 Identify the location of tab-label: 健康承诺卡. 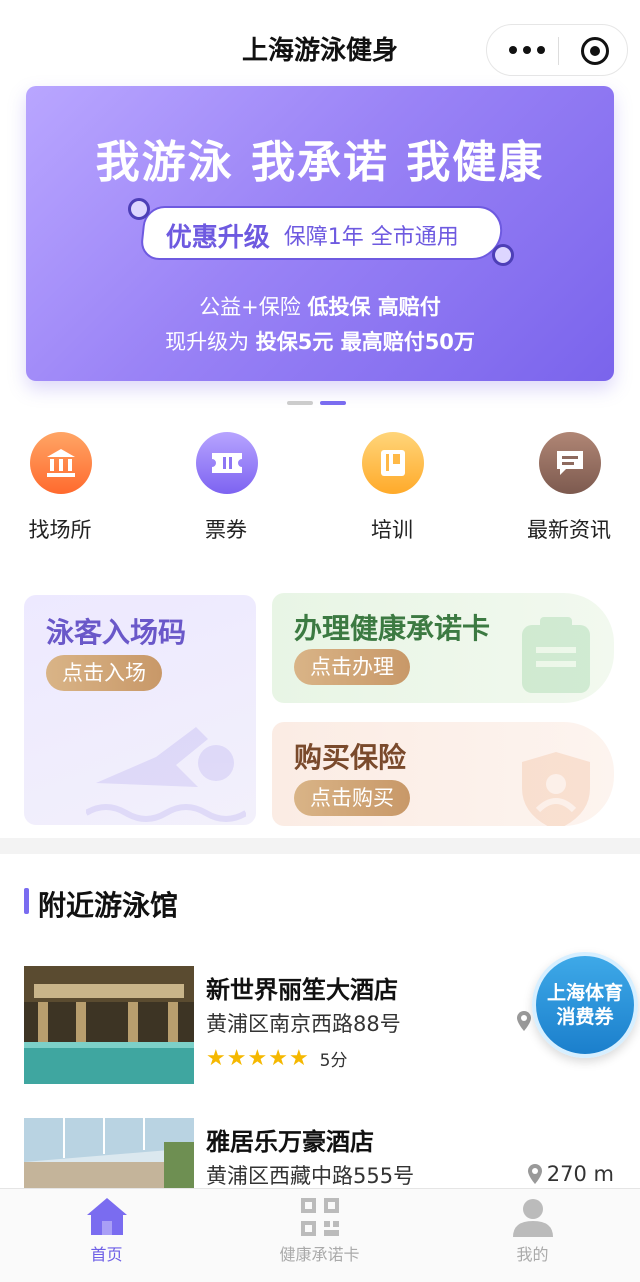
(319, 1254).